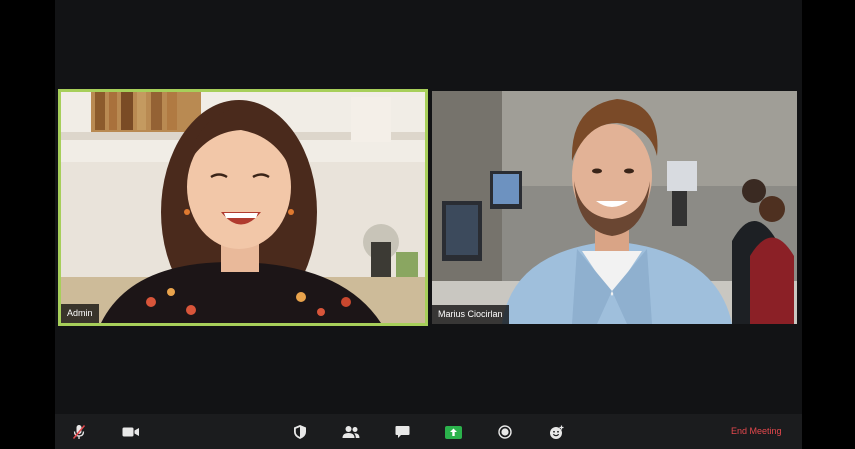  I want to click on record-button, so click(505, 432).